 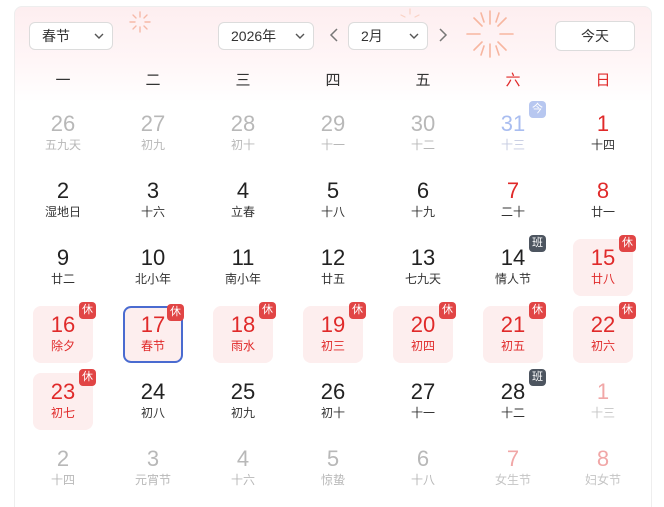 I want to click on day-number: 8, so click(x=603, y=458).